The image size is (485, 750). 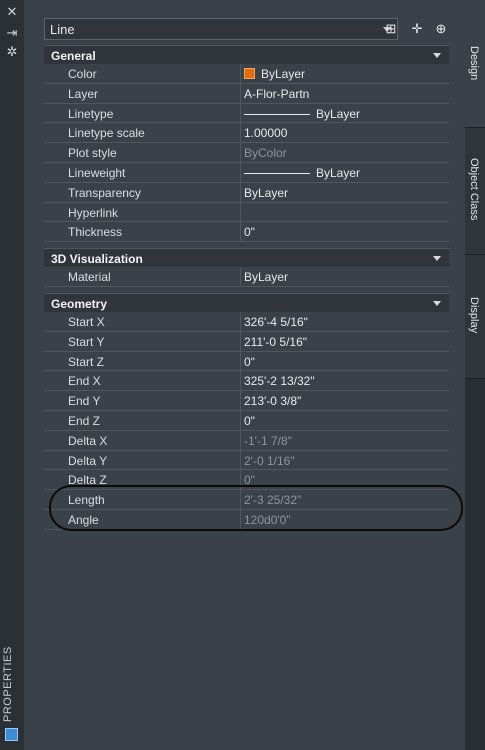 What do you see at coordinates (86, 321) in the screenshot?
I see `property-name: Start X` at bounding box center [86, 321].